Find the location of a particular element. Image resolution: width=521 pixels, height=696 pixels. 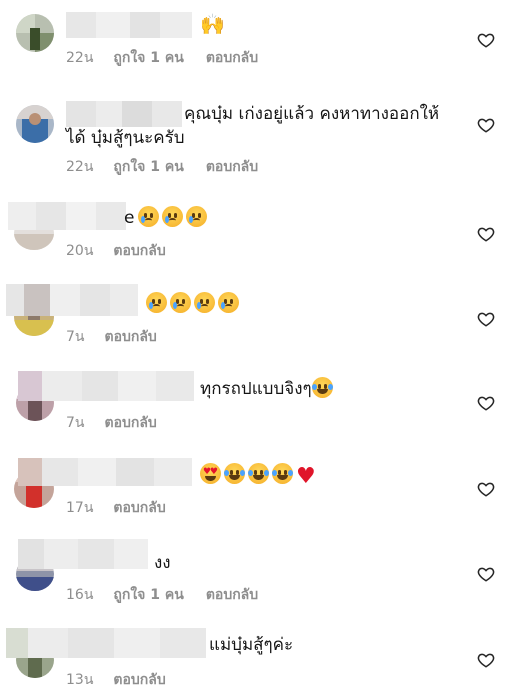

comment-item: แม่บุ๋มสู้ๆค่ะ 13น ตอบกลับ is located at coordinates (260, 659).